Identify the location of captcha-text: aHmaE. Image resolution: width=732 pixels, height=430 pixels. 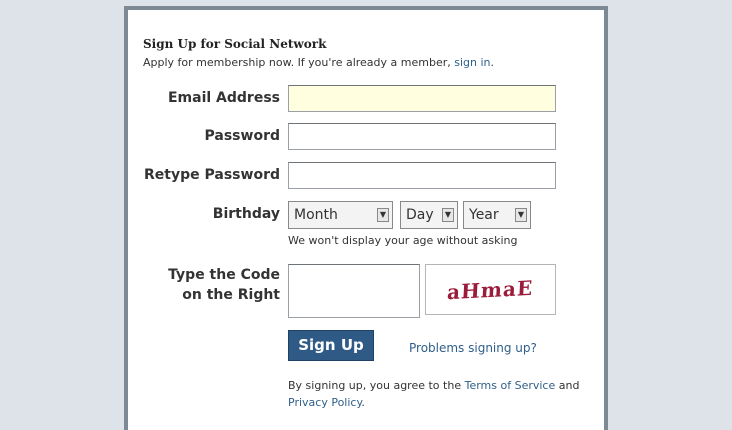
(490, 289).